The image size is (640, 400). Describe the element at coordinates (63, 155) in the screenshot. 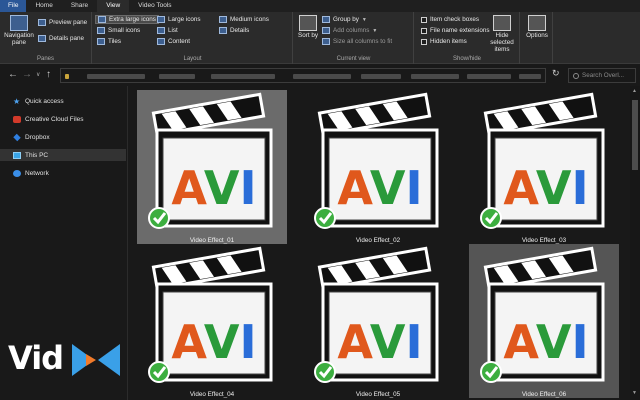

I see `nav-item-this-pc: This PC` at that location.